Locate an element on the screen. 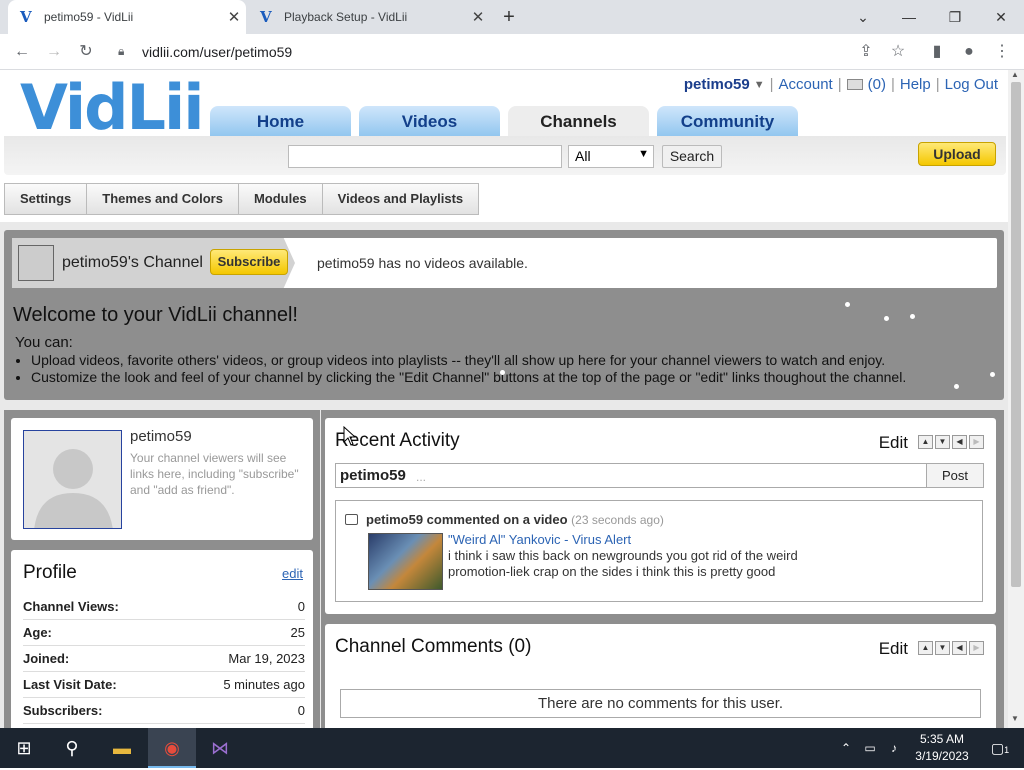 This screenshot has height=770, width=1024. nav-tab-channels: Channels is located at coordinates (578, 122).